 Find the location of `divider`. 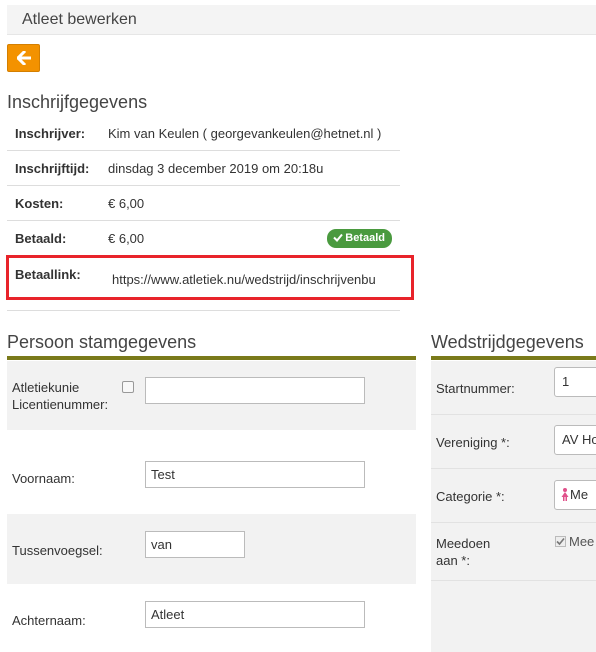

divider is located at coordinates (203, 310).